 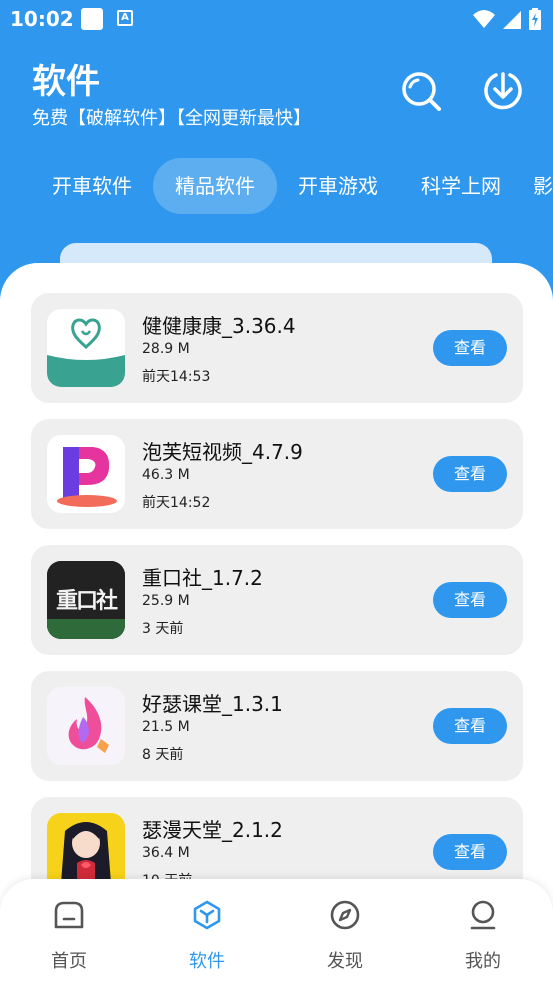 What do you see at coordinates (86, 474) in the screenshot?
I see `p-letter-app-icon` at bounding box center [86, 474].